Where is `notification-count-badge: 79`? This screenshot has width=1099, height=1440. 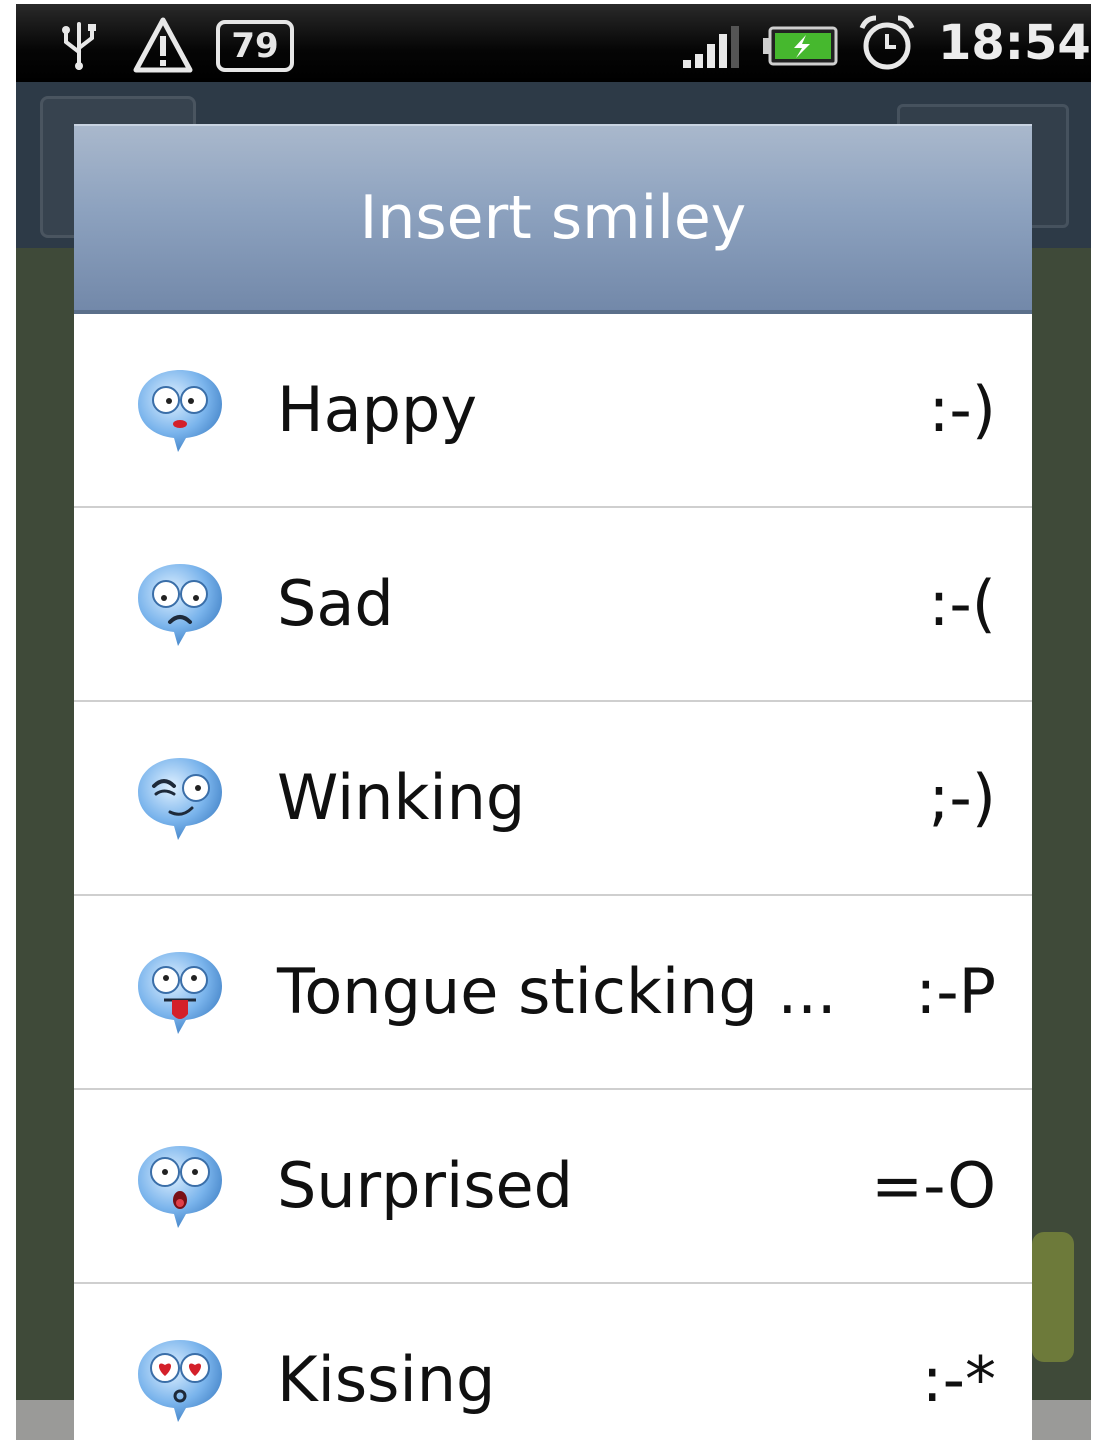 notification-count-badge: 79 is located at coordinates (255, 46).